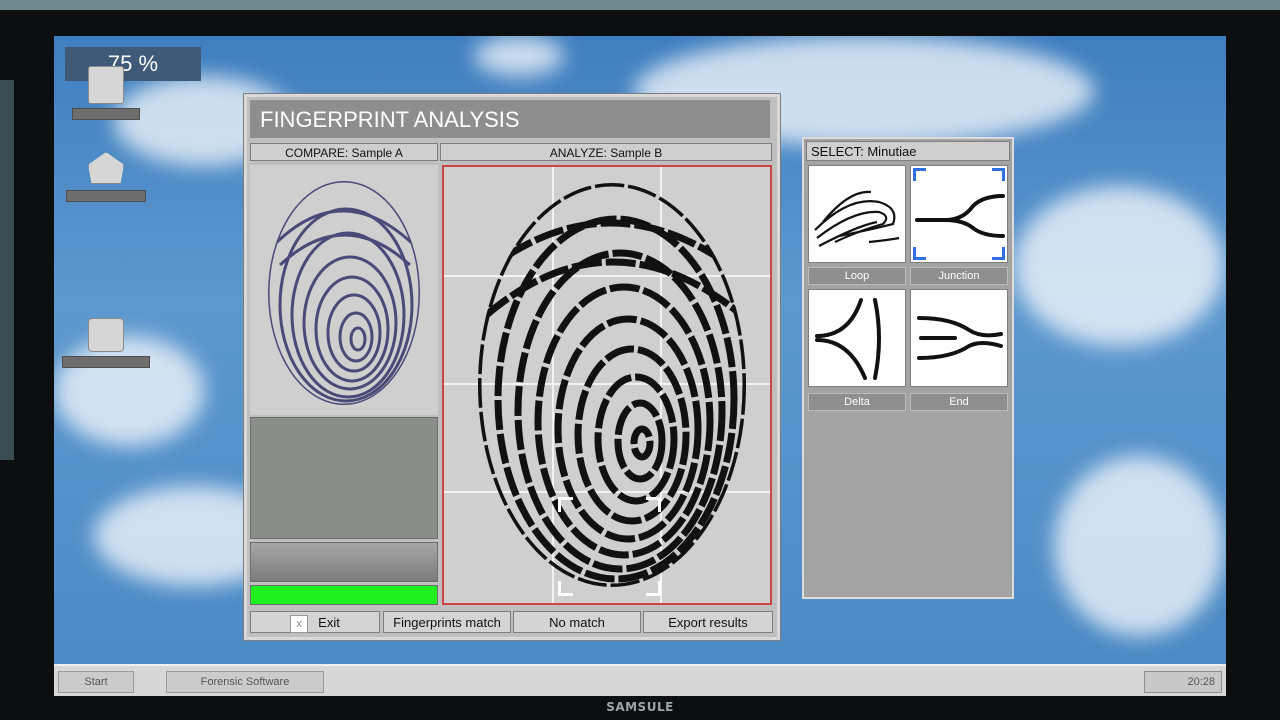 This screenshot has height=720, width=1280. Describe the element at coordinates (106, 85) in the screenshot. I see `document-icon` at that location.